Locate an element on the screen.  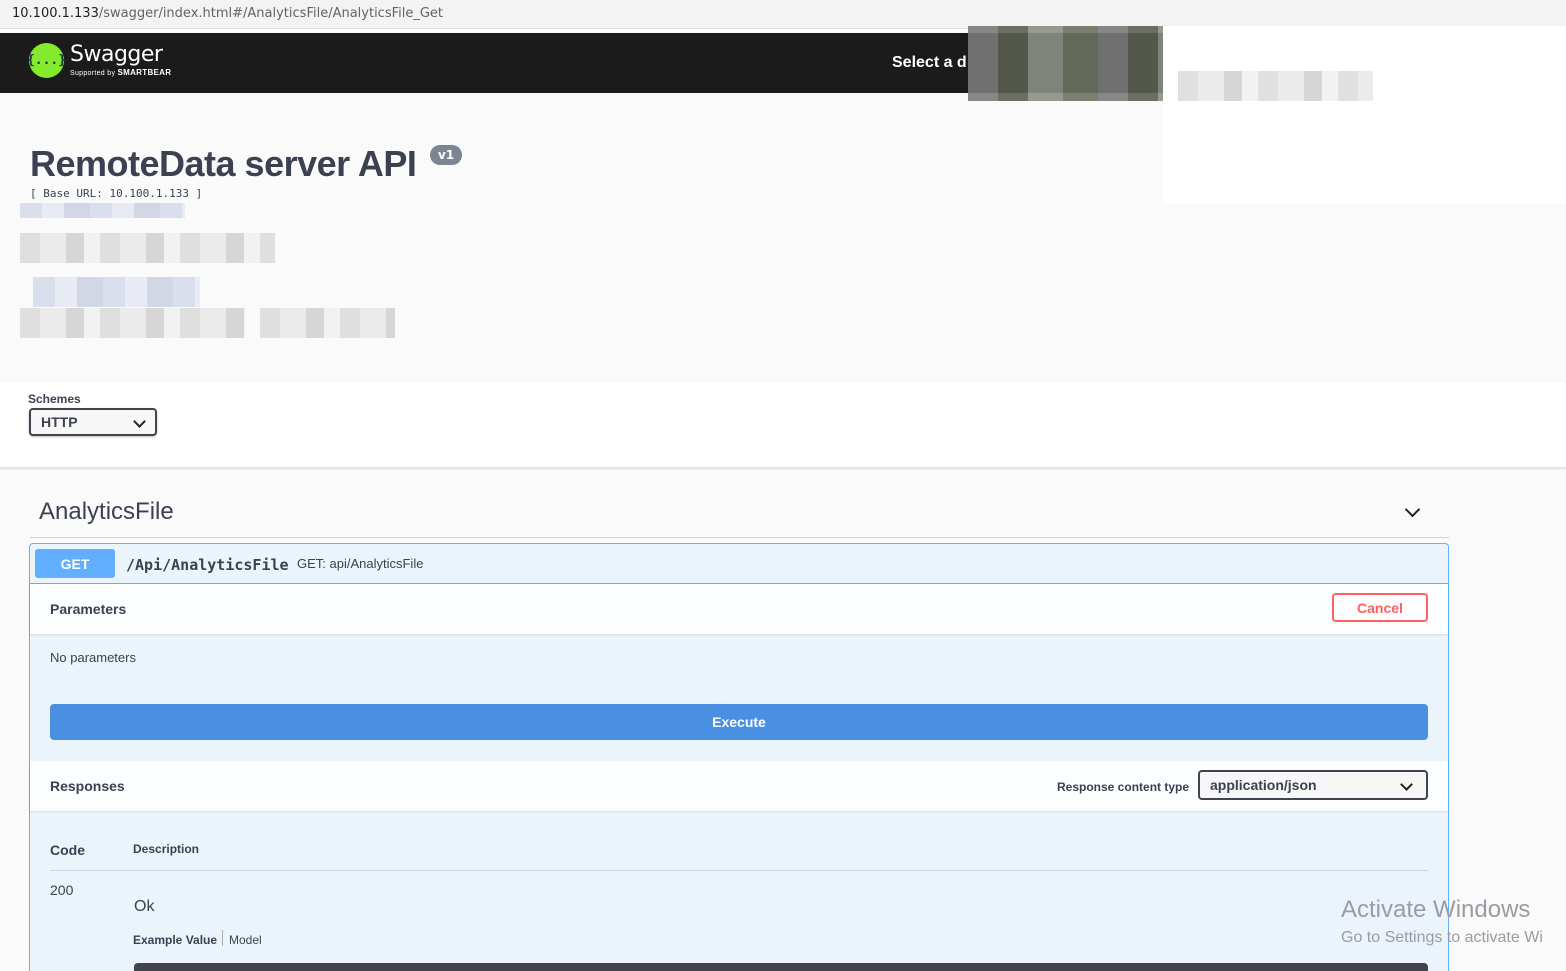
swagger-logo-text: Swagger Supported by SMARTBEAR is located at coordinates (121, 60).